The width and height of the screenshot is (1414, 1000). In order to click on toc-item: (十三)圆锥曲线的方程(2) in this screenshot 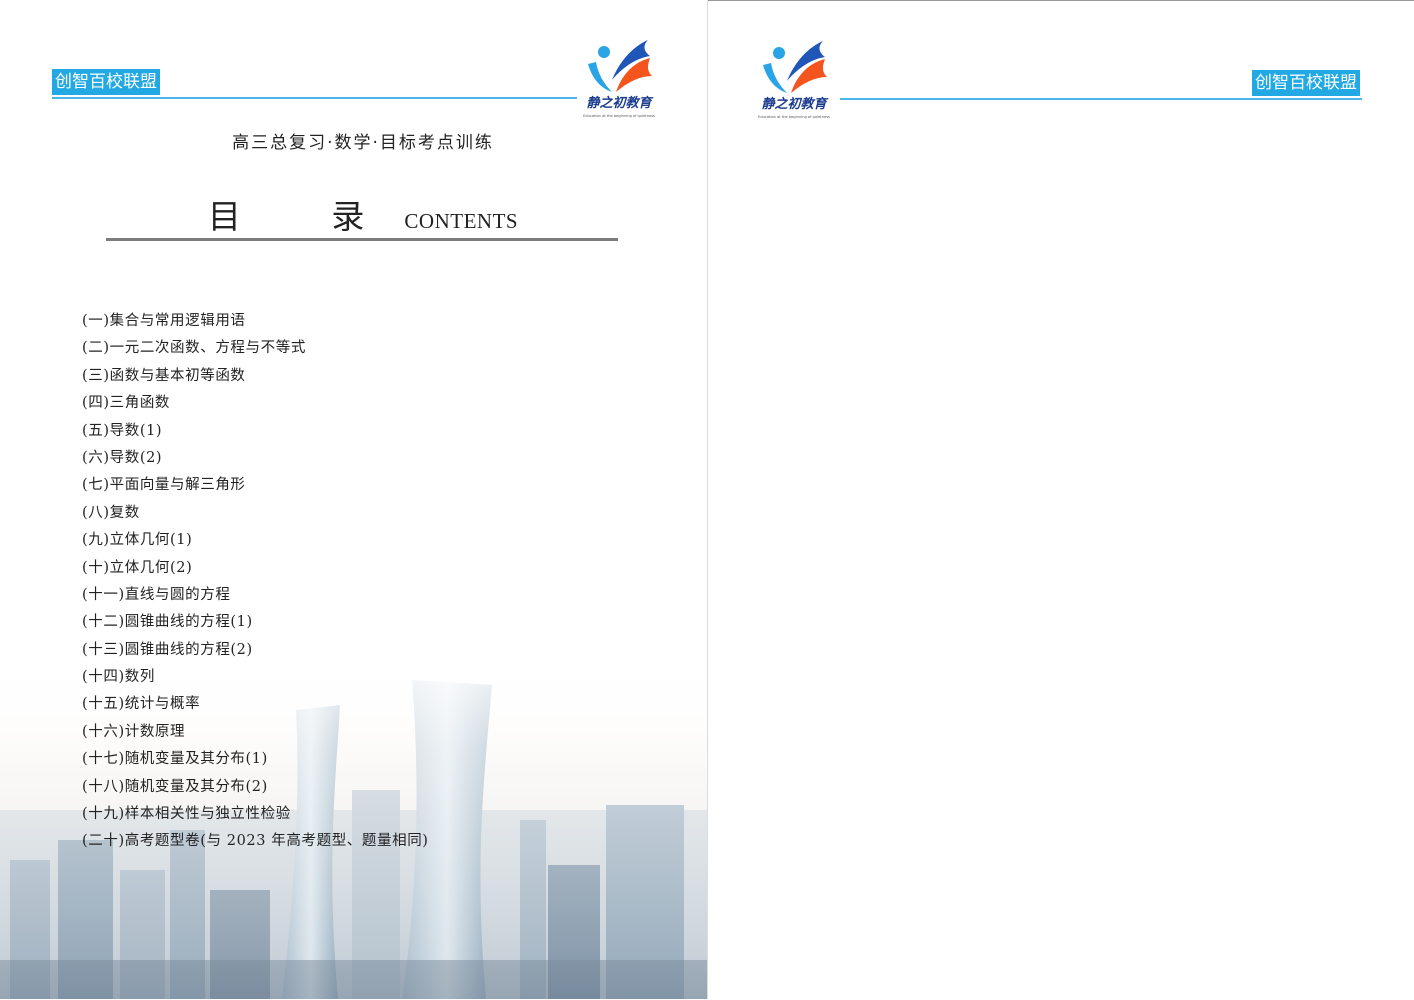, I will do `click(167, 649)`.